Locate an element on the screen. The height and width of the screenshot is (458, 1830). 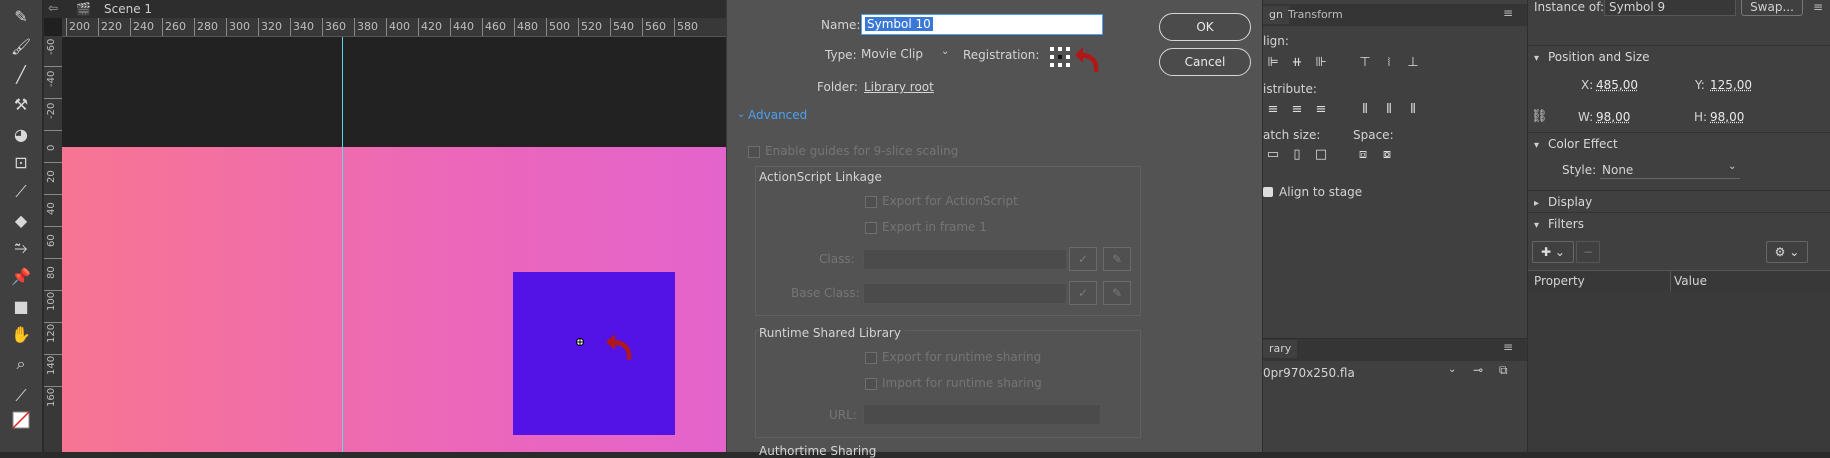
align-to-stage-checkbox is located at coordinates (1268, 192).